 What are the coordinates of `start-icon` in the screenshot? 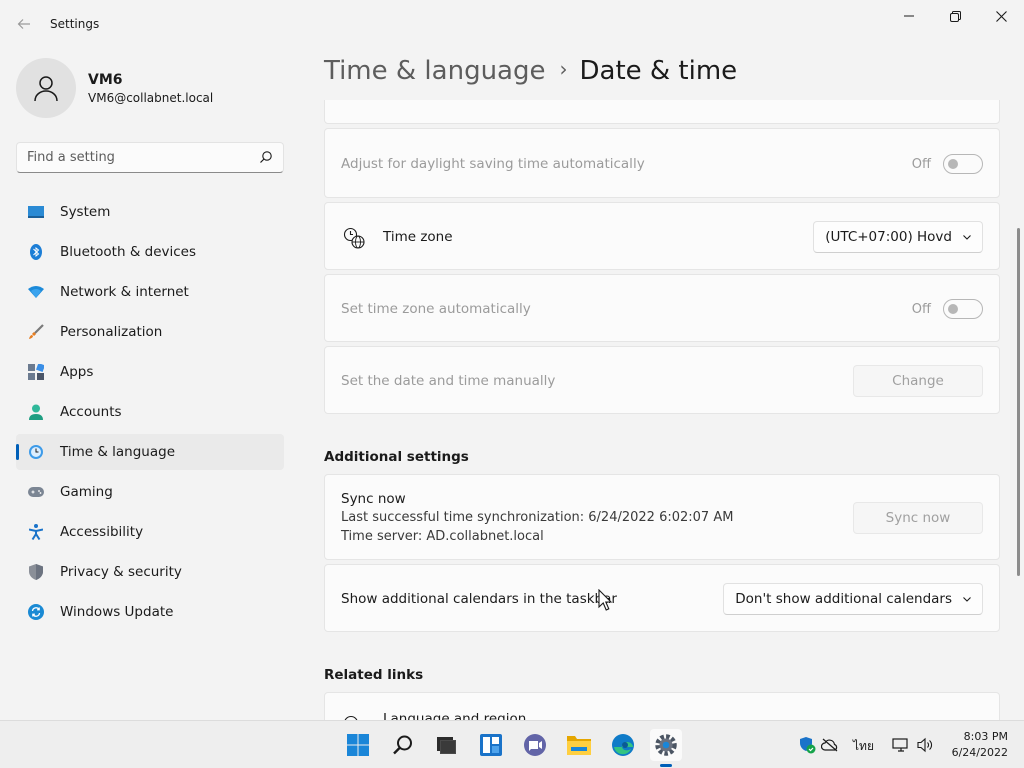 It's located at (358, 745).